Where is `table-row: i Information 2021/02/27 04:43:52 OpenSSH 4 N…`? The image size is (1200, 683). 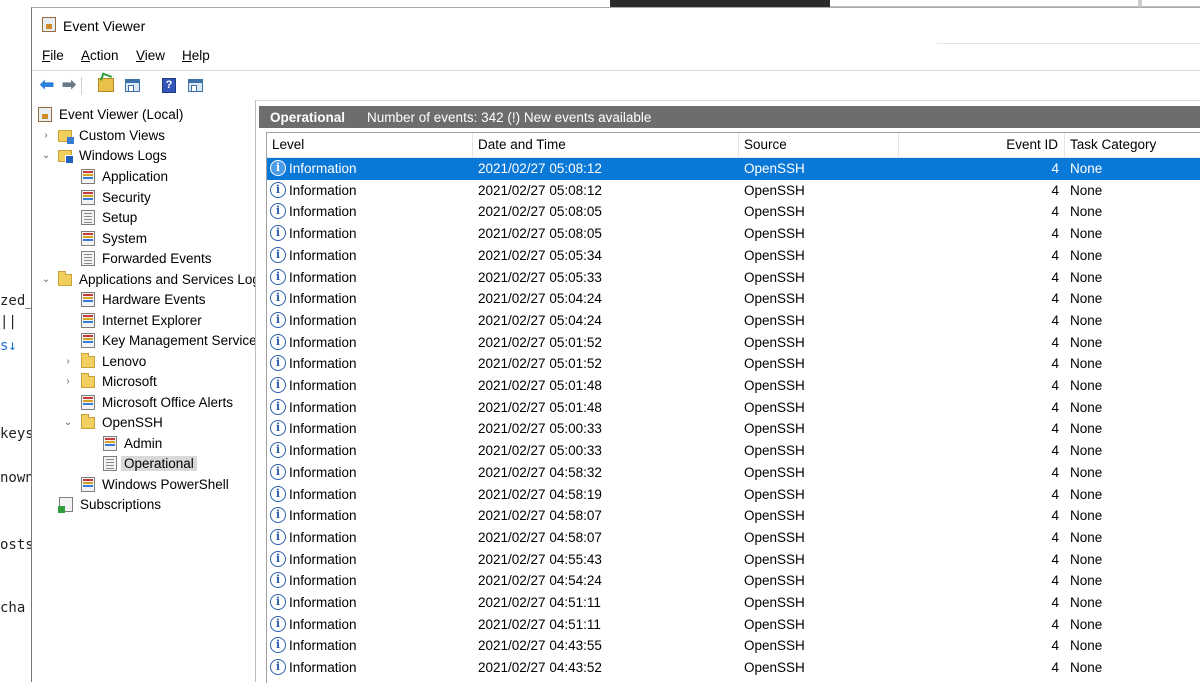
table-row: i Information 2021/02/27 04:43:52 OpenSSH 4 N… is located at coordinates (733, 668).